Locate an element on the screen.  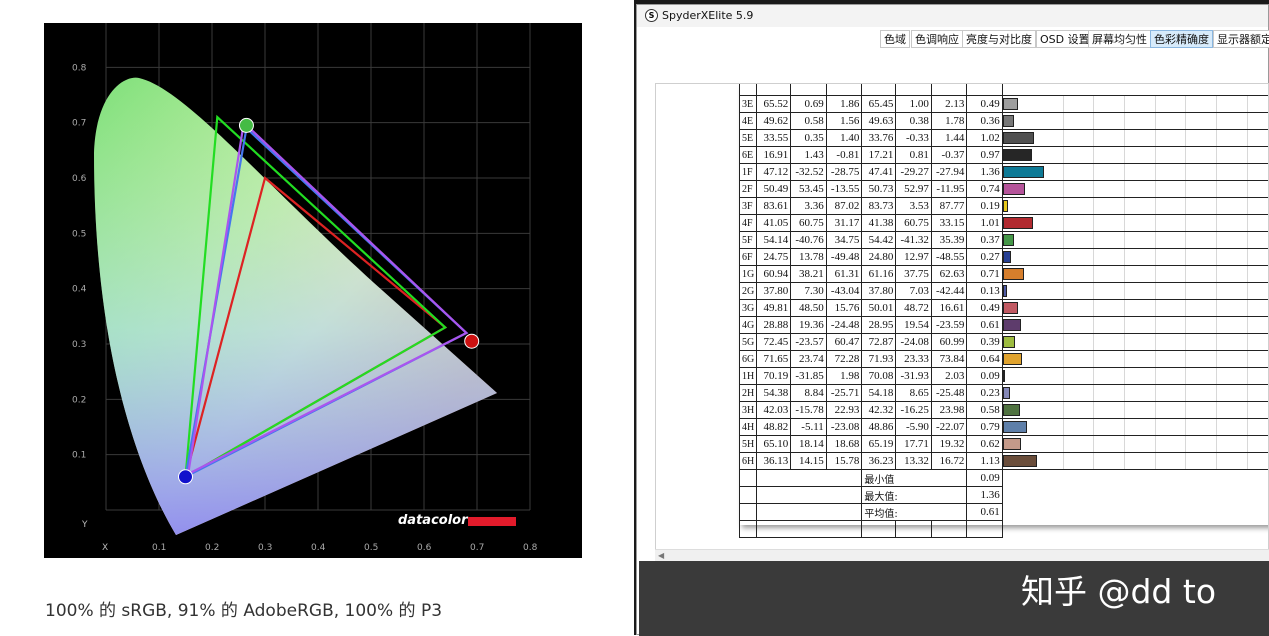
patch-code: 4H is located at coordinates (748, 427).